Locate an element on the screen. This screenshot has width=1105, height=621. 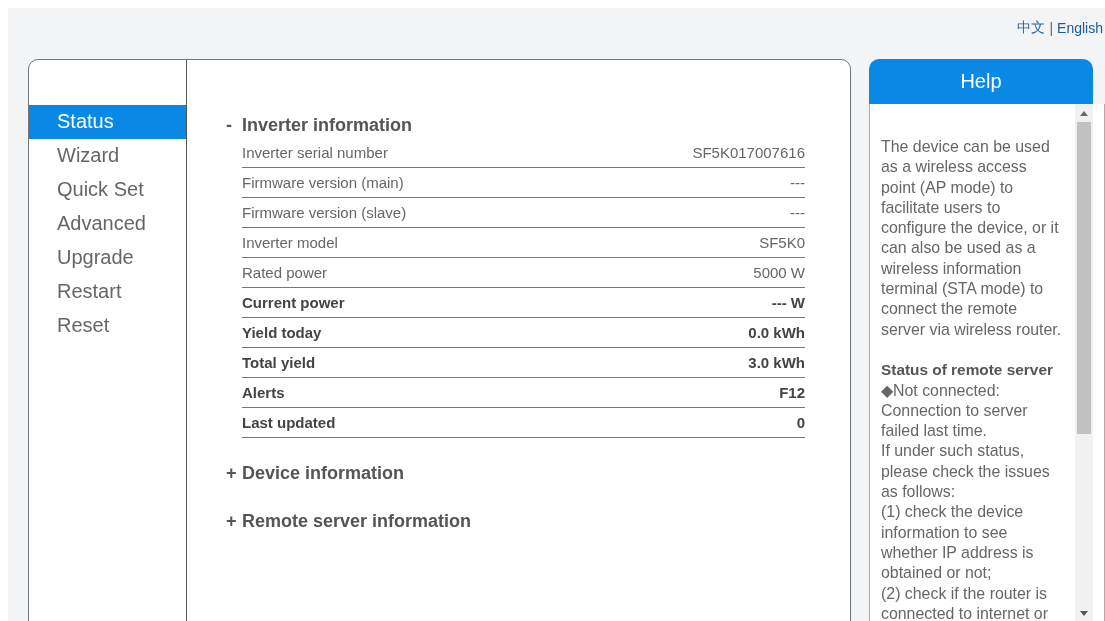
help-title: Help is located at coordinates (981, 81).